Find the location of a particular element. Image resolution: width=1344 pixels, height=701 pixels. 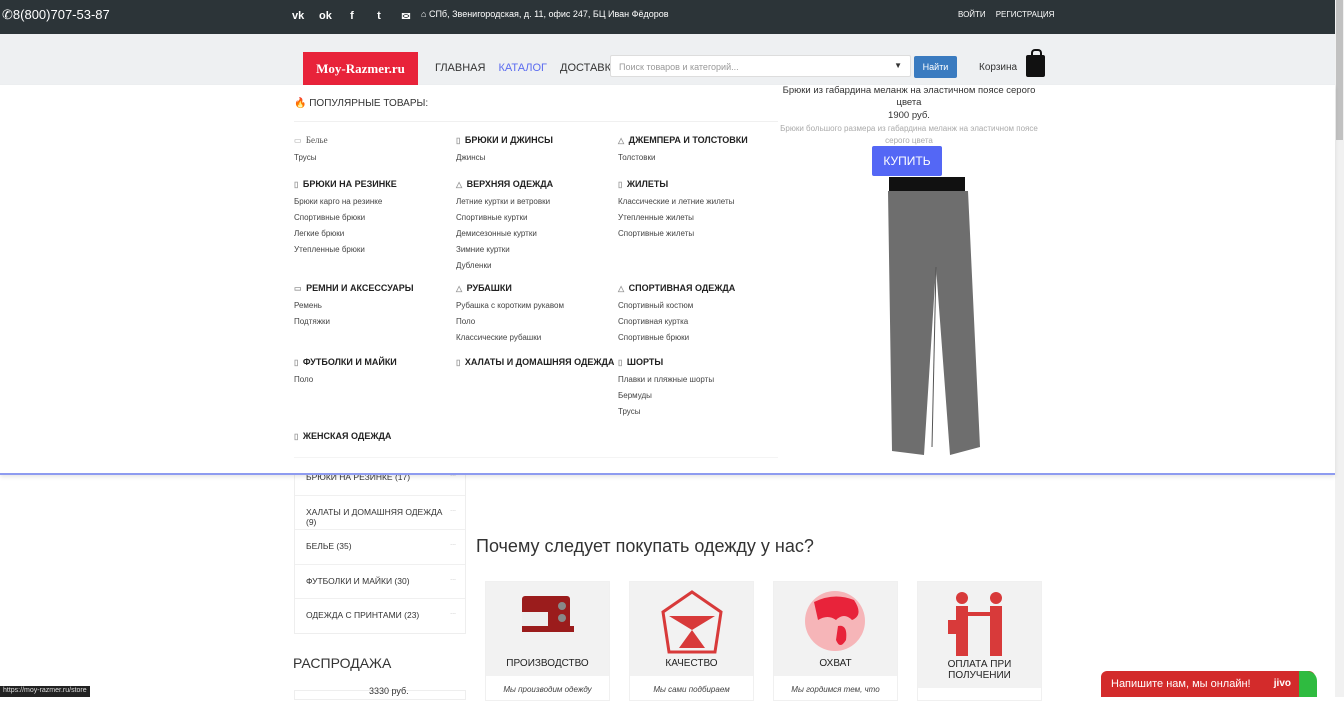

sidebar-item: ХАЛАТЫ И ДОМАШНЯЯ ОДЕЖДА (9) is located at coordinates (380, 512).